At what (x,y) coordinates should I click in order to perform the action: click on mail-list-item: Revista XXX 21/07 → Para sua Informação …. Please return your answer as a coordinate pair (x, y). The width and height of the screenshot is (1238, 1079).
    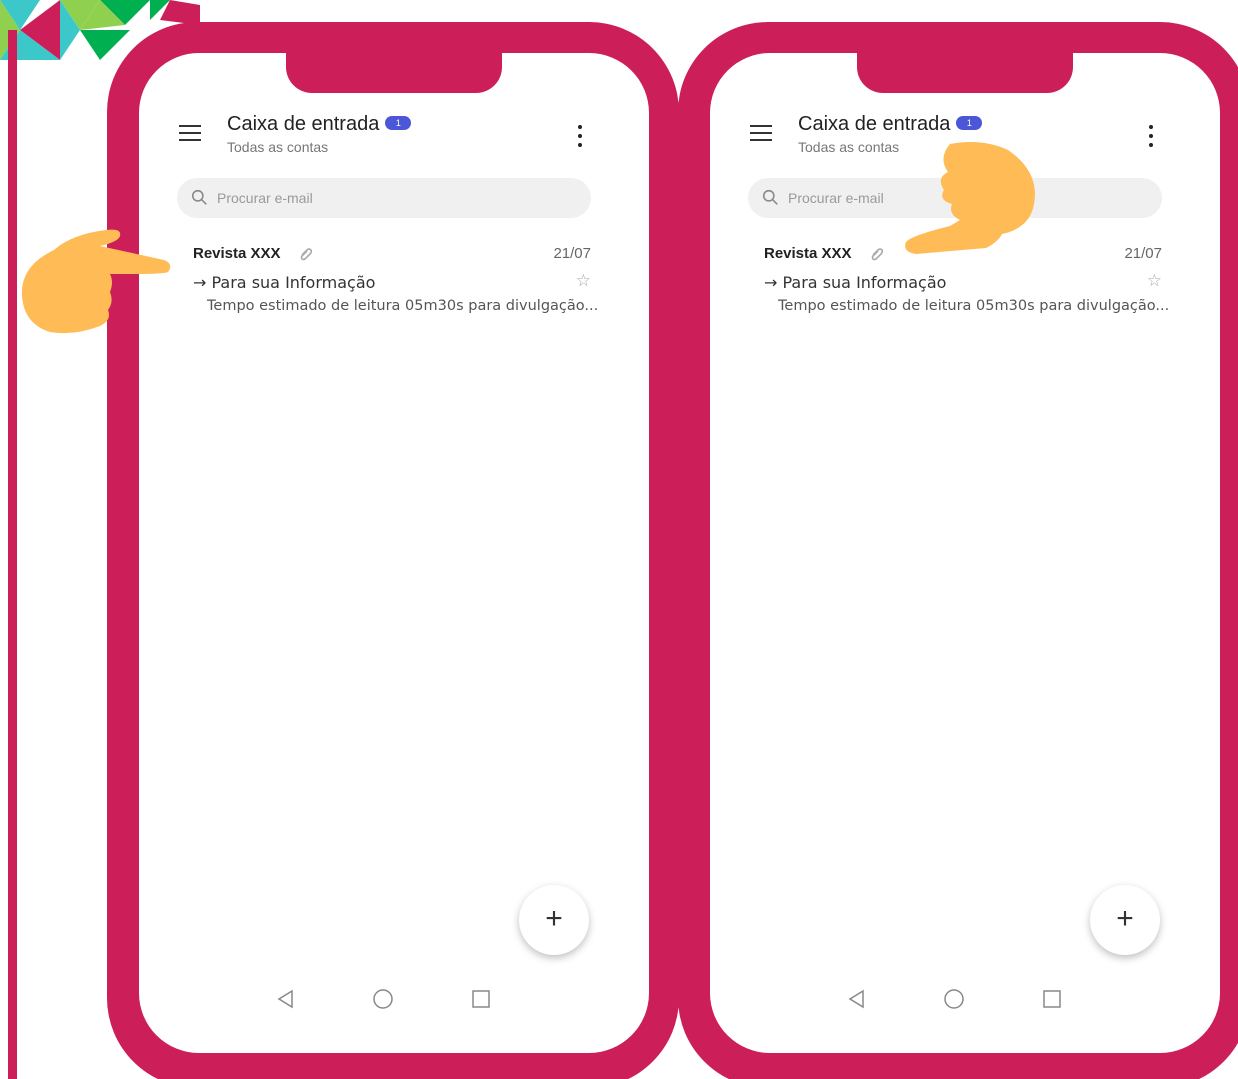
    Looking at the image, I should click on (396, 285).